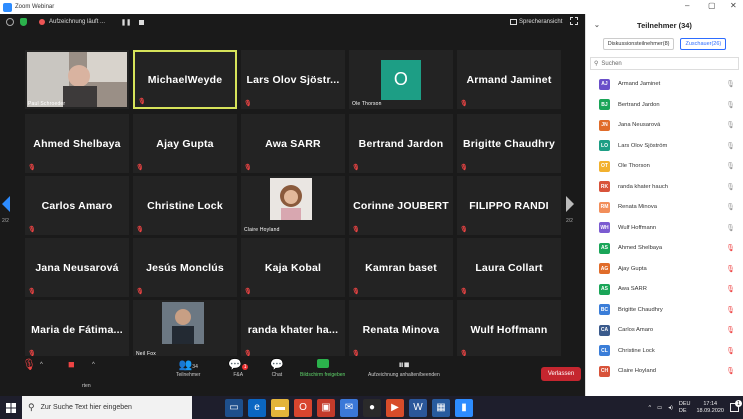 The height and width of the screenshot is (419, 743). Describe the element at coordinates (293, 143) in the screenshot. I see `participant-tile: Awa SARR 🎙` at that location.